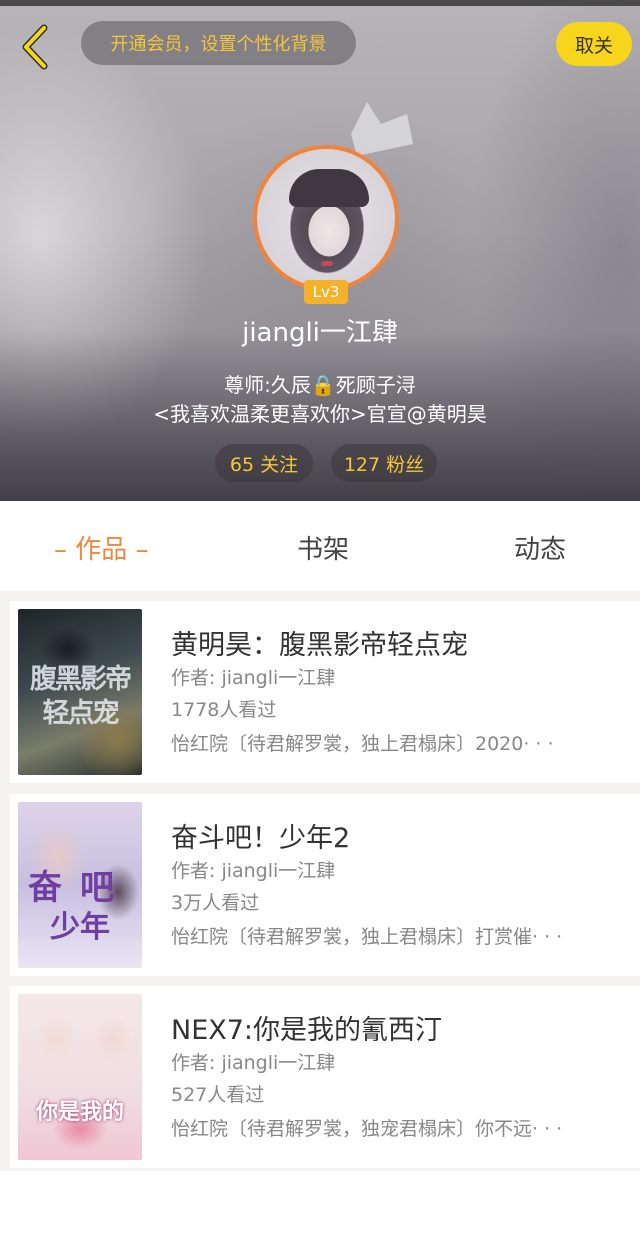 The image size is (640, 1245). What do you see at coordinates (367, 1129) in the screenshot?
I see `work-description: 怡红院〔待君解罗裳，独宠君榻床〕你不远· · ·` at bounding box center [367, 1129].